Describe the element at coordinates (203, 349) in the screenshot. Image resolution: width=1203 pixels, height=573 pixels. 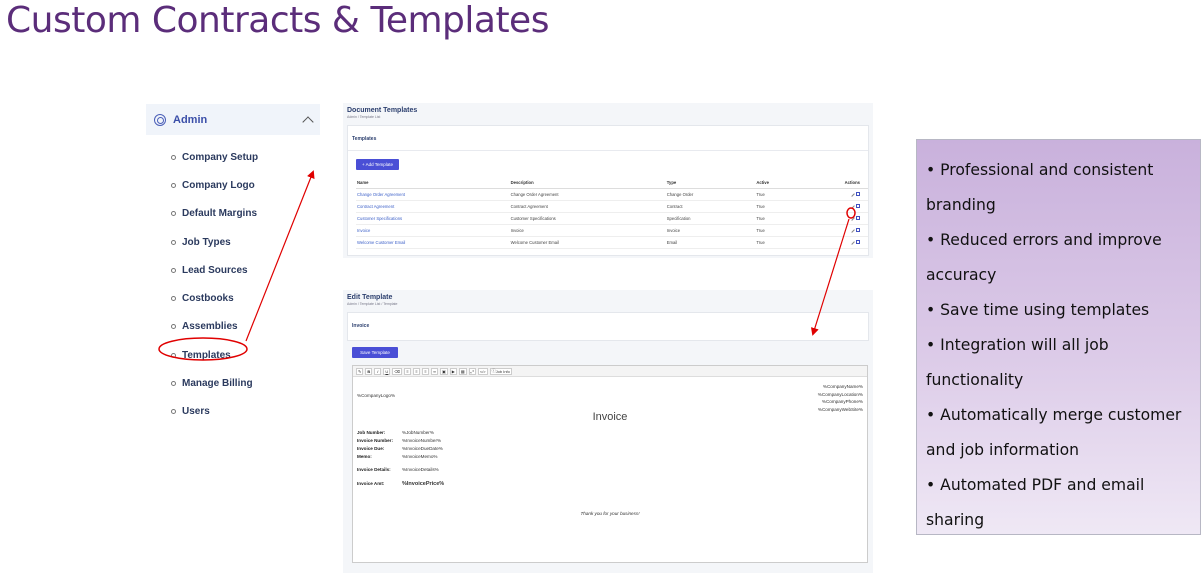
I see `templates-highlight-ellipse` at that location.